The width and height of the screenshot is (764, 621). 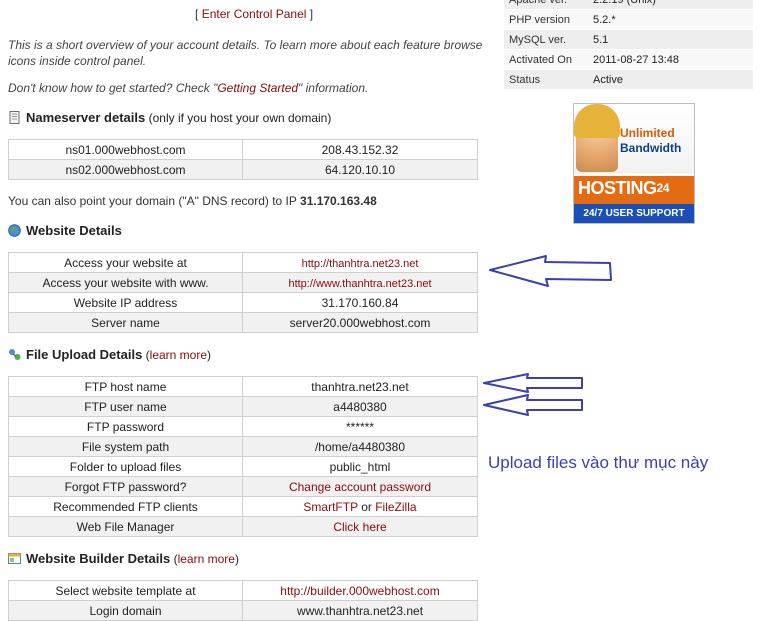 I want to click on smartftp-link: SmartFTP, so click(x=330, y=507).